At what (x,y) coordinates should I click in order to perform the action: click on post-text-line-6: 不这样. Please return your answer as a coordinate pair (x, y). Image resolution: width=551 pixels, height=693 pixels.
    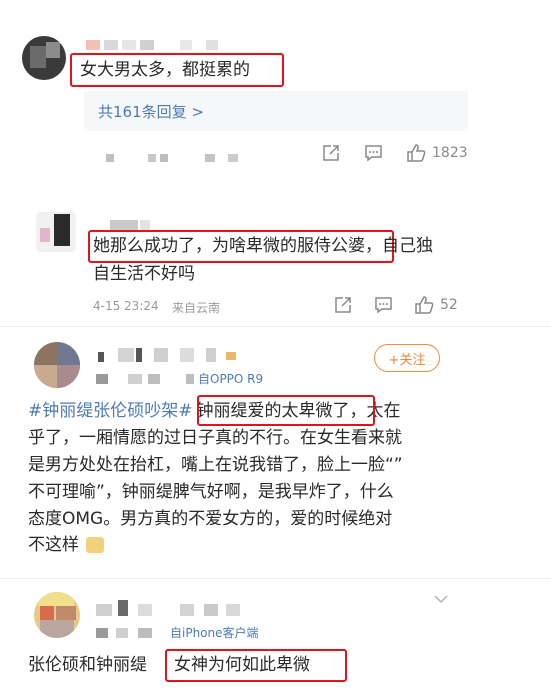
    Looking at the image, I should click on (66, 545).